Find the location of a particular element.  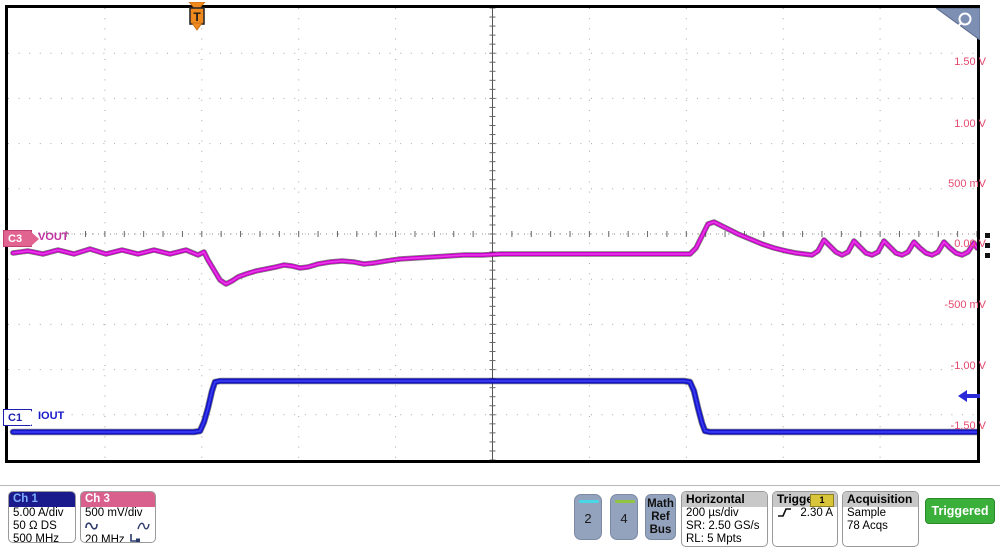

channel-1-bandwidth: 500 MHz is located at coordinates (36, 538).